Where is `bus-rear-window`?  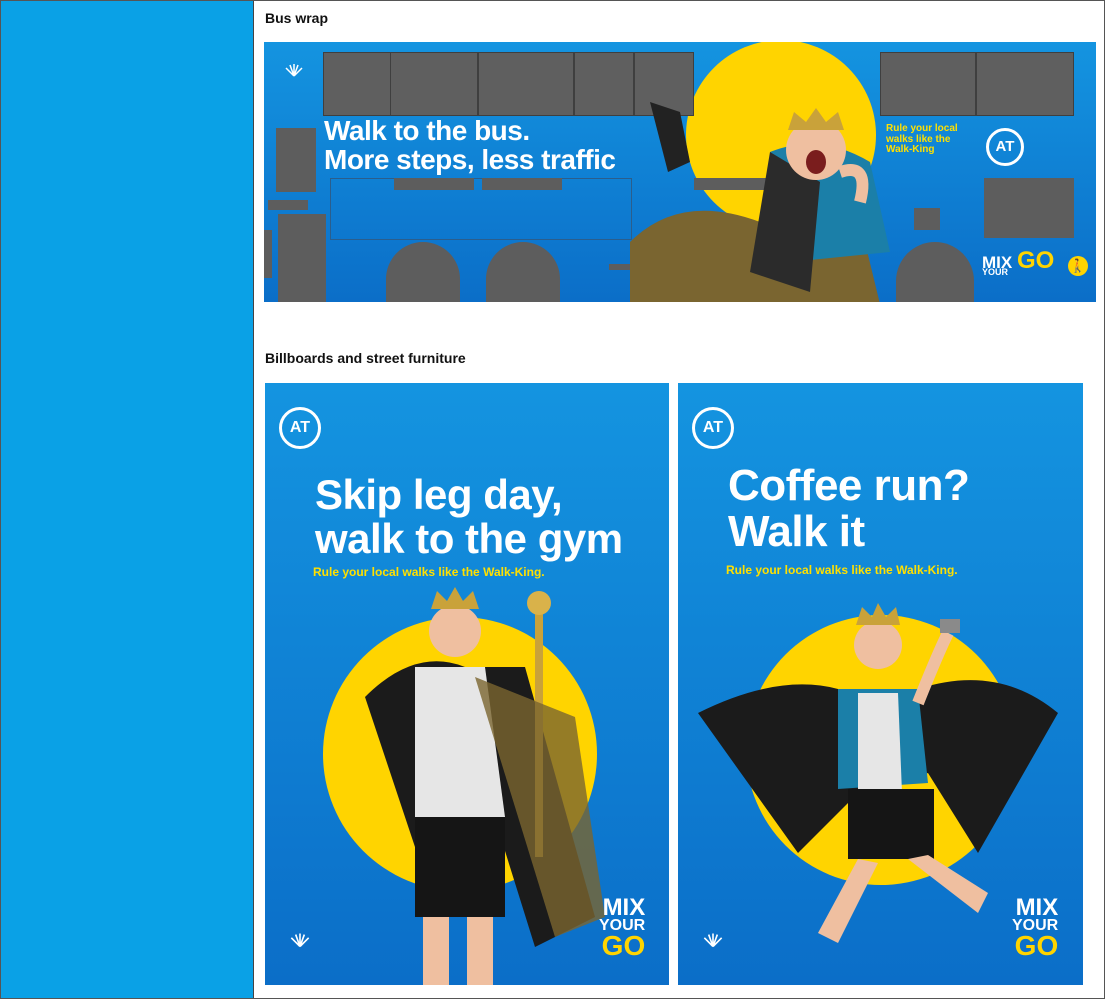 bus-rear-window is located at coordinates (1029, 208).